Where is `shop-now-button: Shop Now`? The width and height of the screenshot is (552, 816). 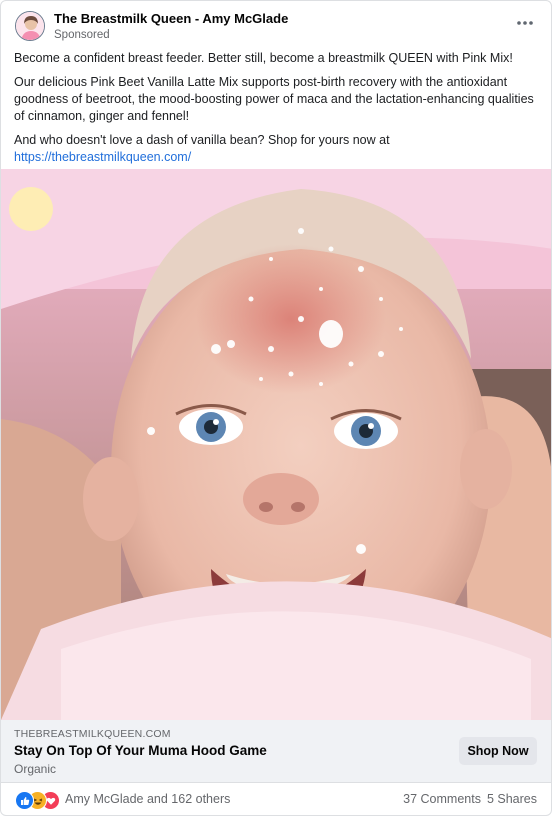
shop-now-button: Shop Now is located at coordinates (498, 751).